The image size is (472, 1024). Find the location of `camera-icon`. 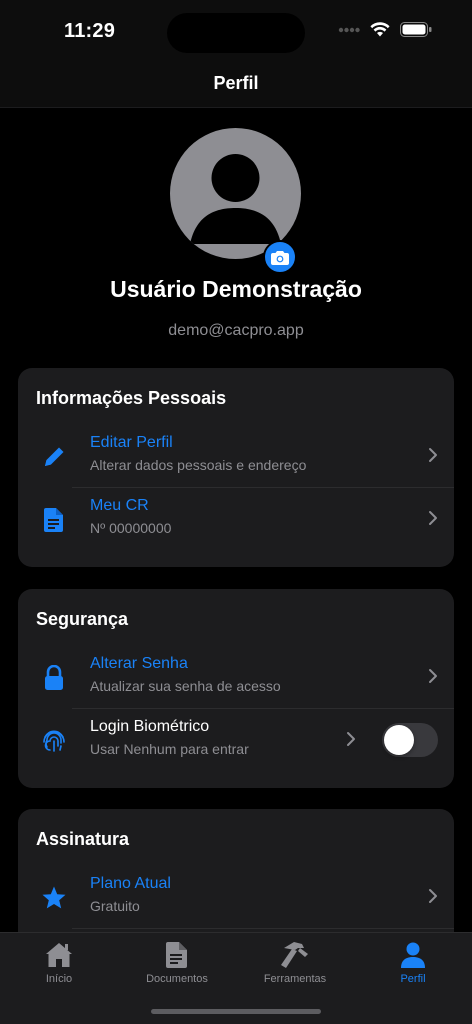

camera-icon is located at coordinates (280, 257).